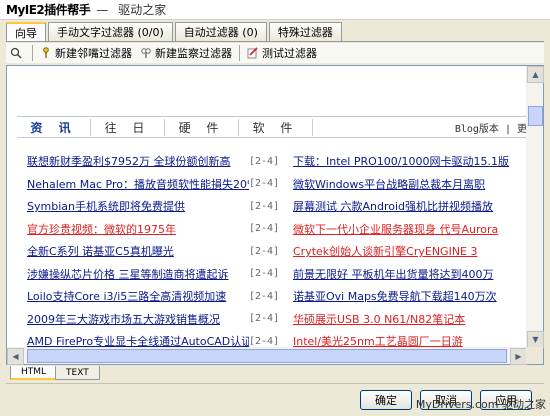 This screenshot has height=416, width=550. Describe the element at coordinates (480, 404) in the screenshot. I see `footer-watermark: MyDrivers.com 驱动之家` at that location.